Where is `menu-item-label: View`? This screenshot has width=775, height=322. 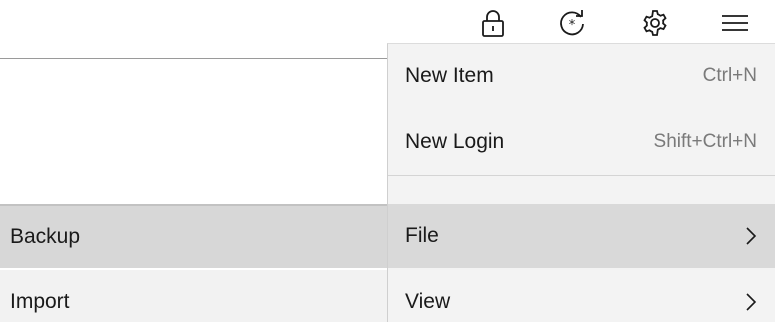
menu-item-label: View is located at coordinates (428, 301).